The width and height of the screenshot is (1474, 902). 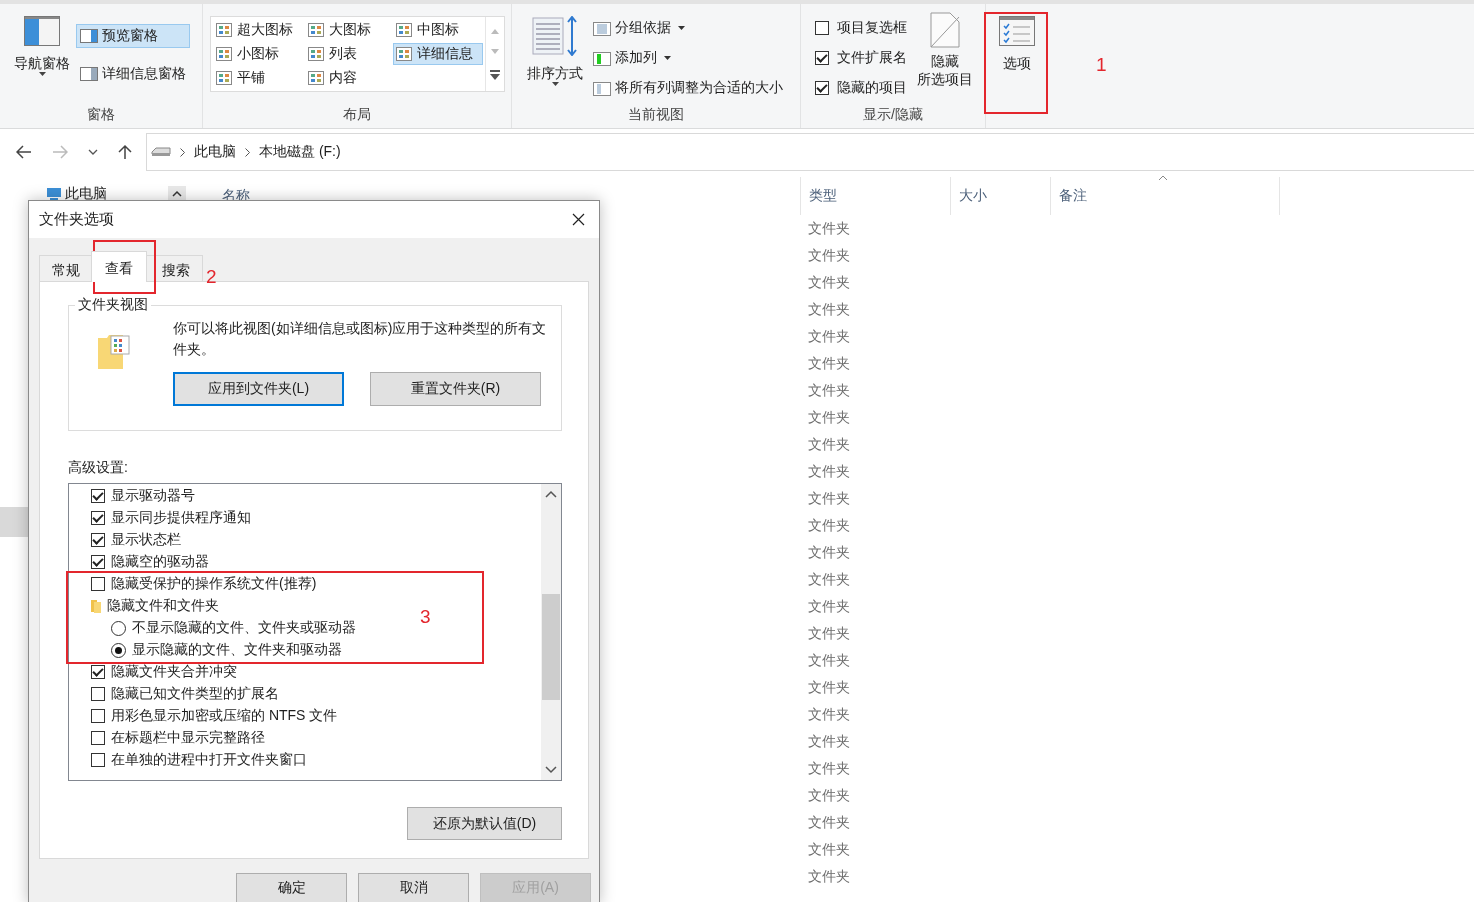 I want to click on nav-selection-highlight, so click(x=15, y=522).